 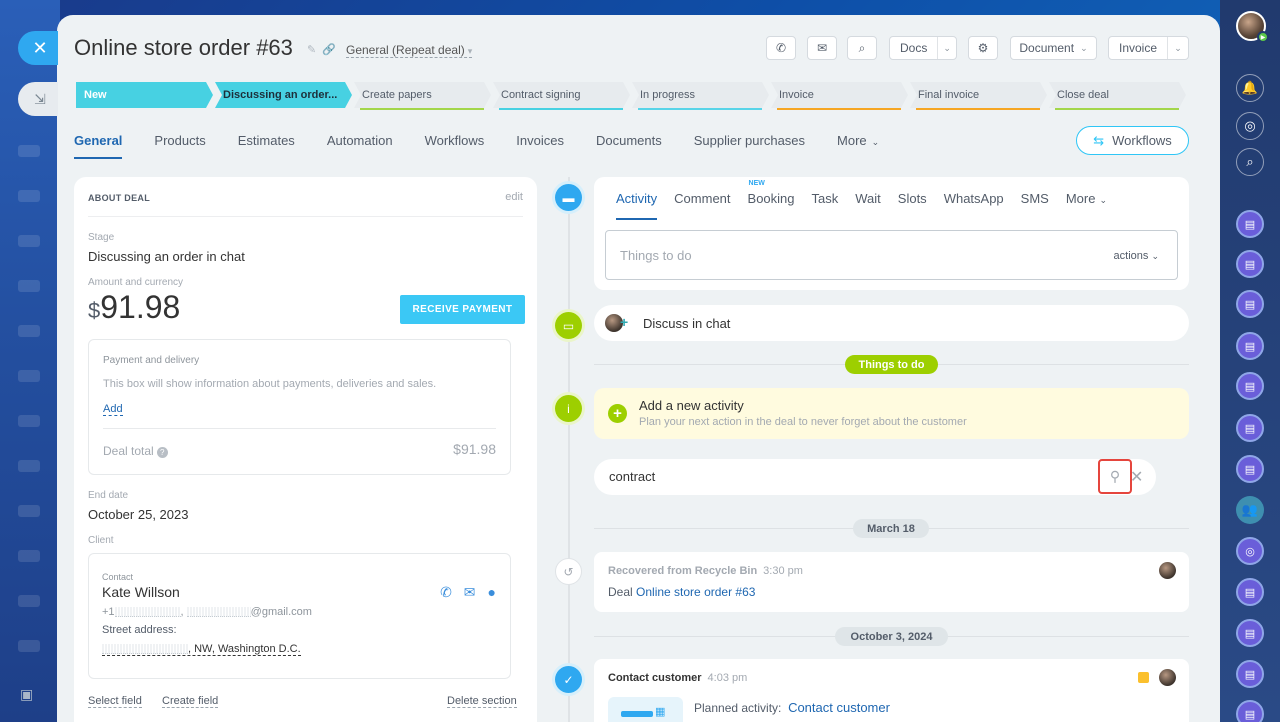 What do you see at coordinates (637, 714) in the screenshot?
I see `calendar-bar` at bounding box center [637, 714].